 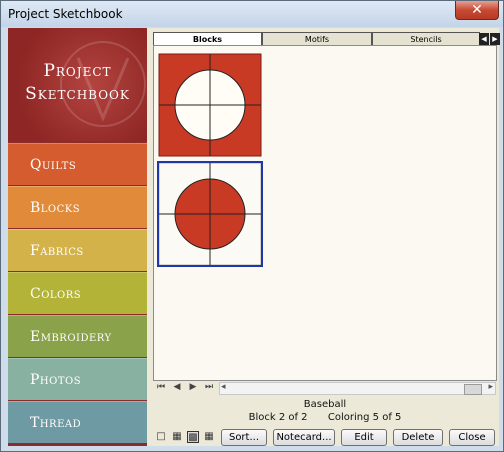 I want to click on logo-line-1: Project, so click(x=77, y=71).